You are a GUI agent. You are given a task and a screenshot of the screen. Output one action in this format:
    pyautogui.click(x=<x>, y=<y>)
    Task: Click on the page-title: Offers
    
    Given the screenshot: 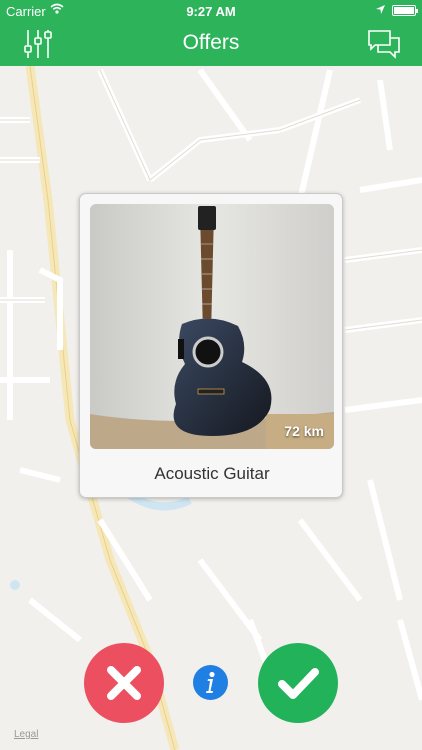 What is the action you would take?
    pyautogui.click(x=211, y=42)
    